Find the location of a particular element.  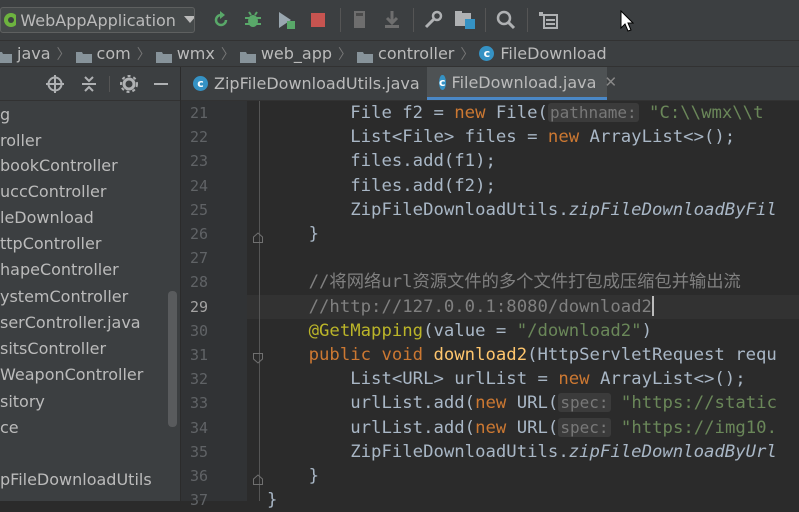

line-number: 30 is located at coordinates (198, 331).